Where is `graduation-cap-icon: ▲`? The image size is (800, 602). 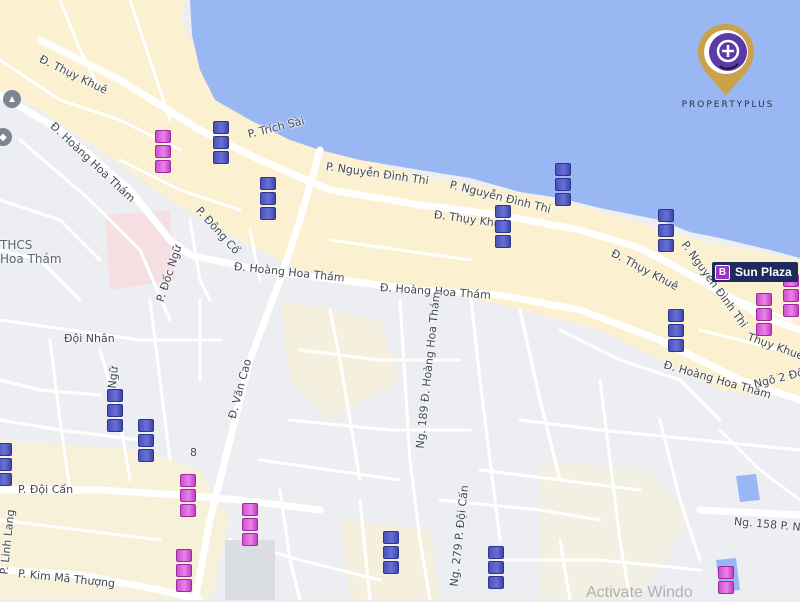
graduation-cap-icon: ▲ is located at coordinates (12, 99).